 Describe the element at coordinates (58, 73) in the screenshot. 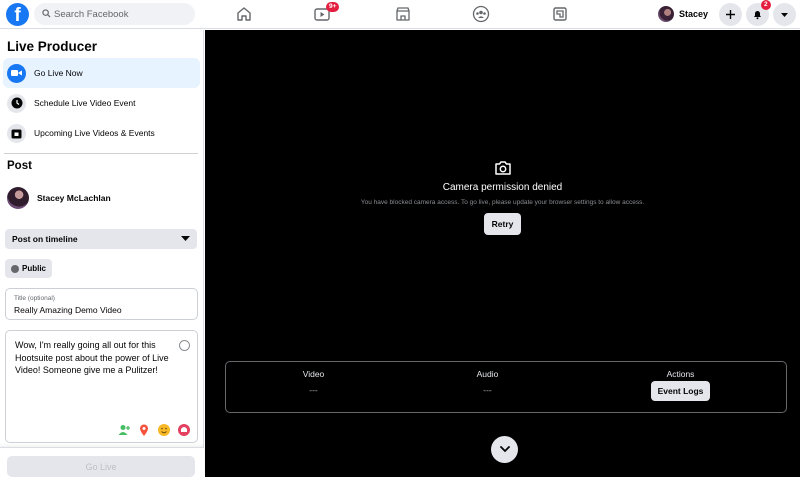

I see `sidebar-item-label: Go Live Now` at that location.